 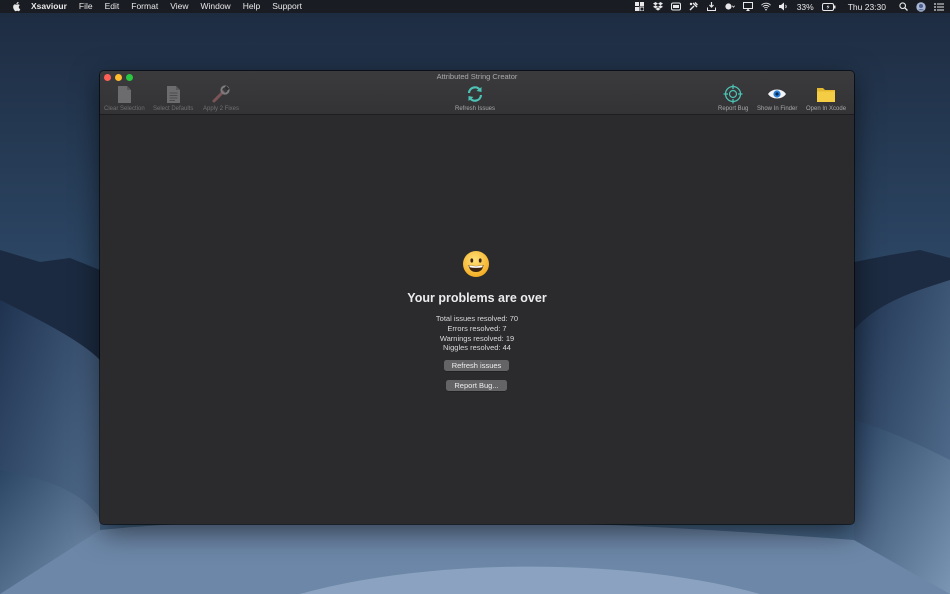 I want to click on disk-status-icon, so click(x=675, y=6).